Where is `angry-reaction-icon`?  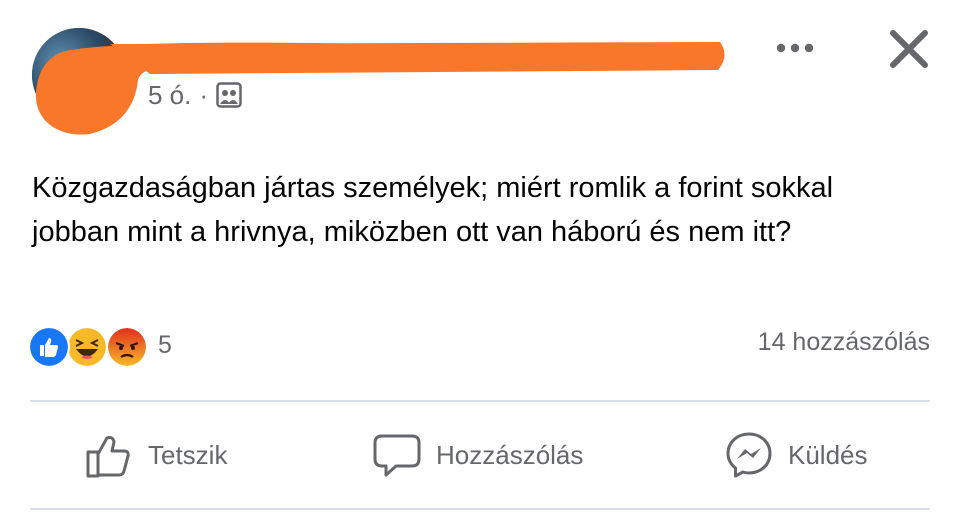 angry-reaction-icon is located at coordinates (127, 347).